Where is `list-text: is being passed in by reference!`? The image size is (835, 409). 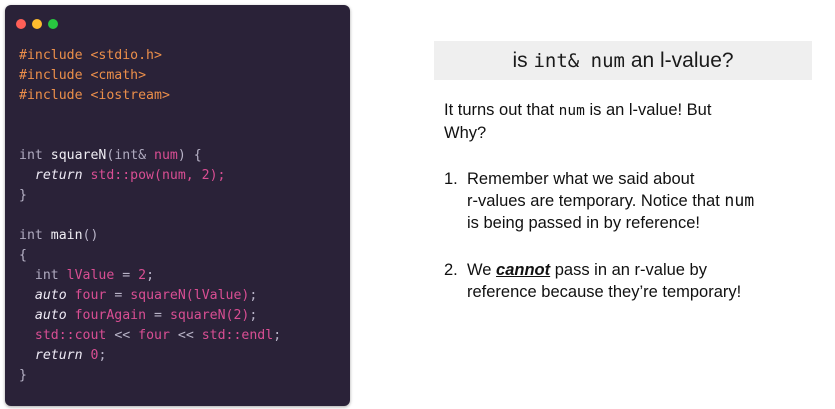
list-text: is being passed in by reference! is located at coordinates (583, 223).